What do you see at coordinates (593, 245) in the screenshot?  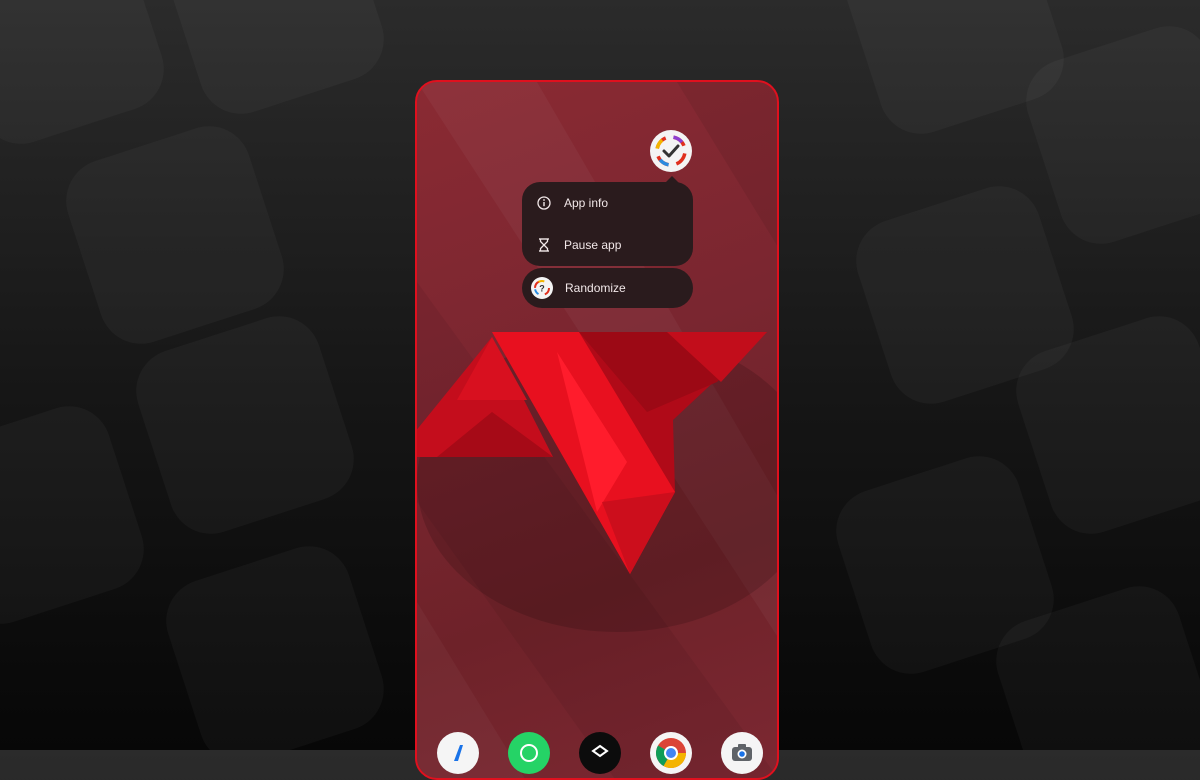 I see `menu-item-label: Pause app` at bounding box center [593, 245].